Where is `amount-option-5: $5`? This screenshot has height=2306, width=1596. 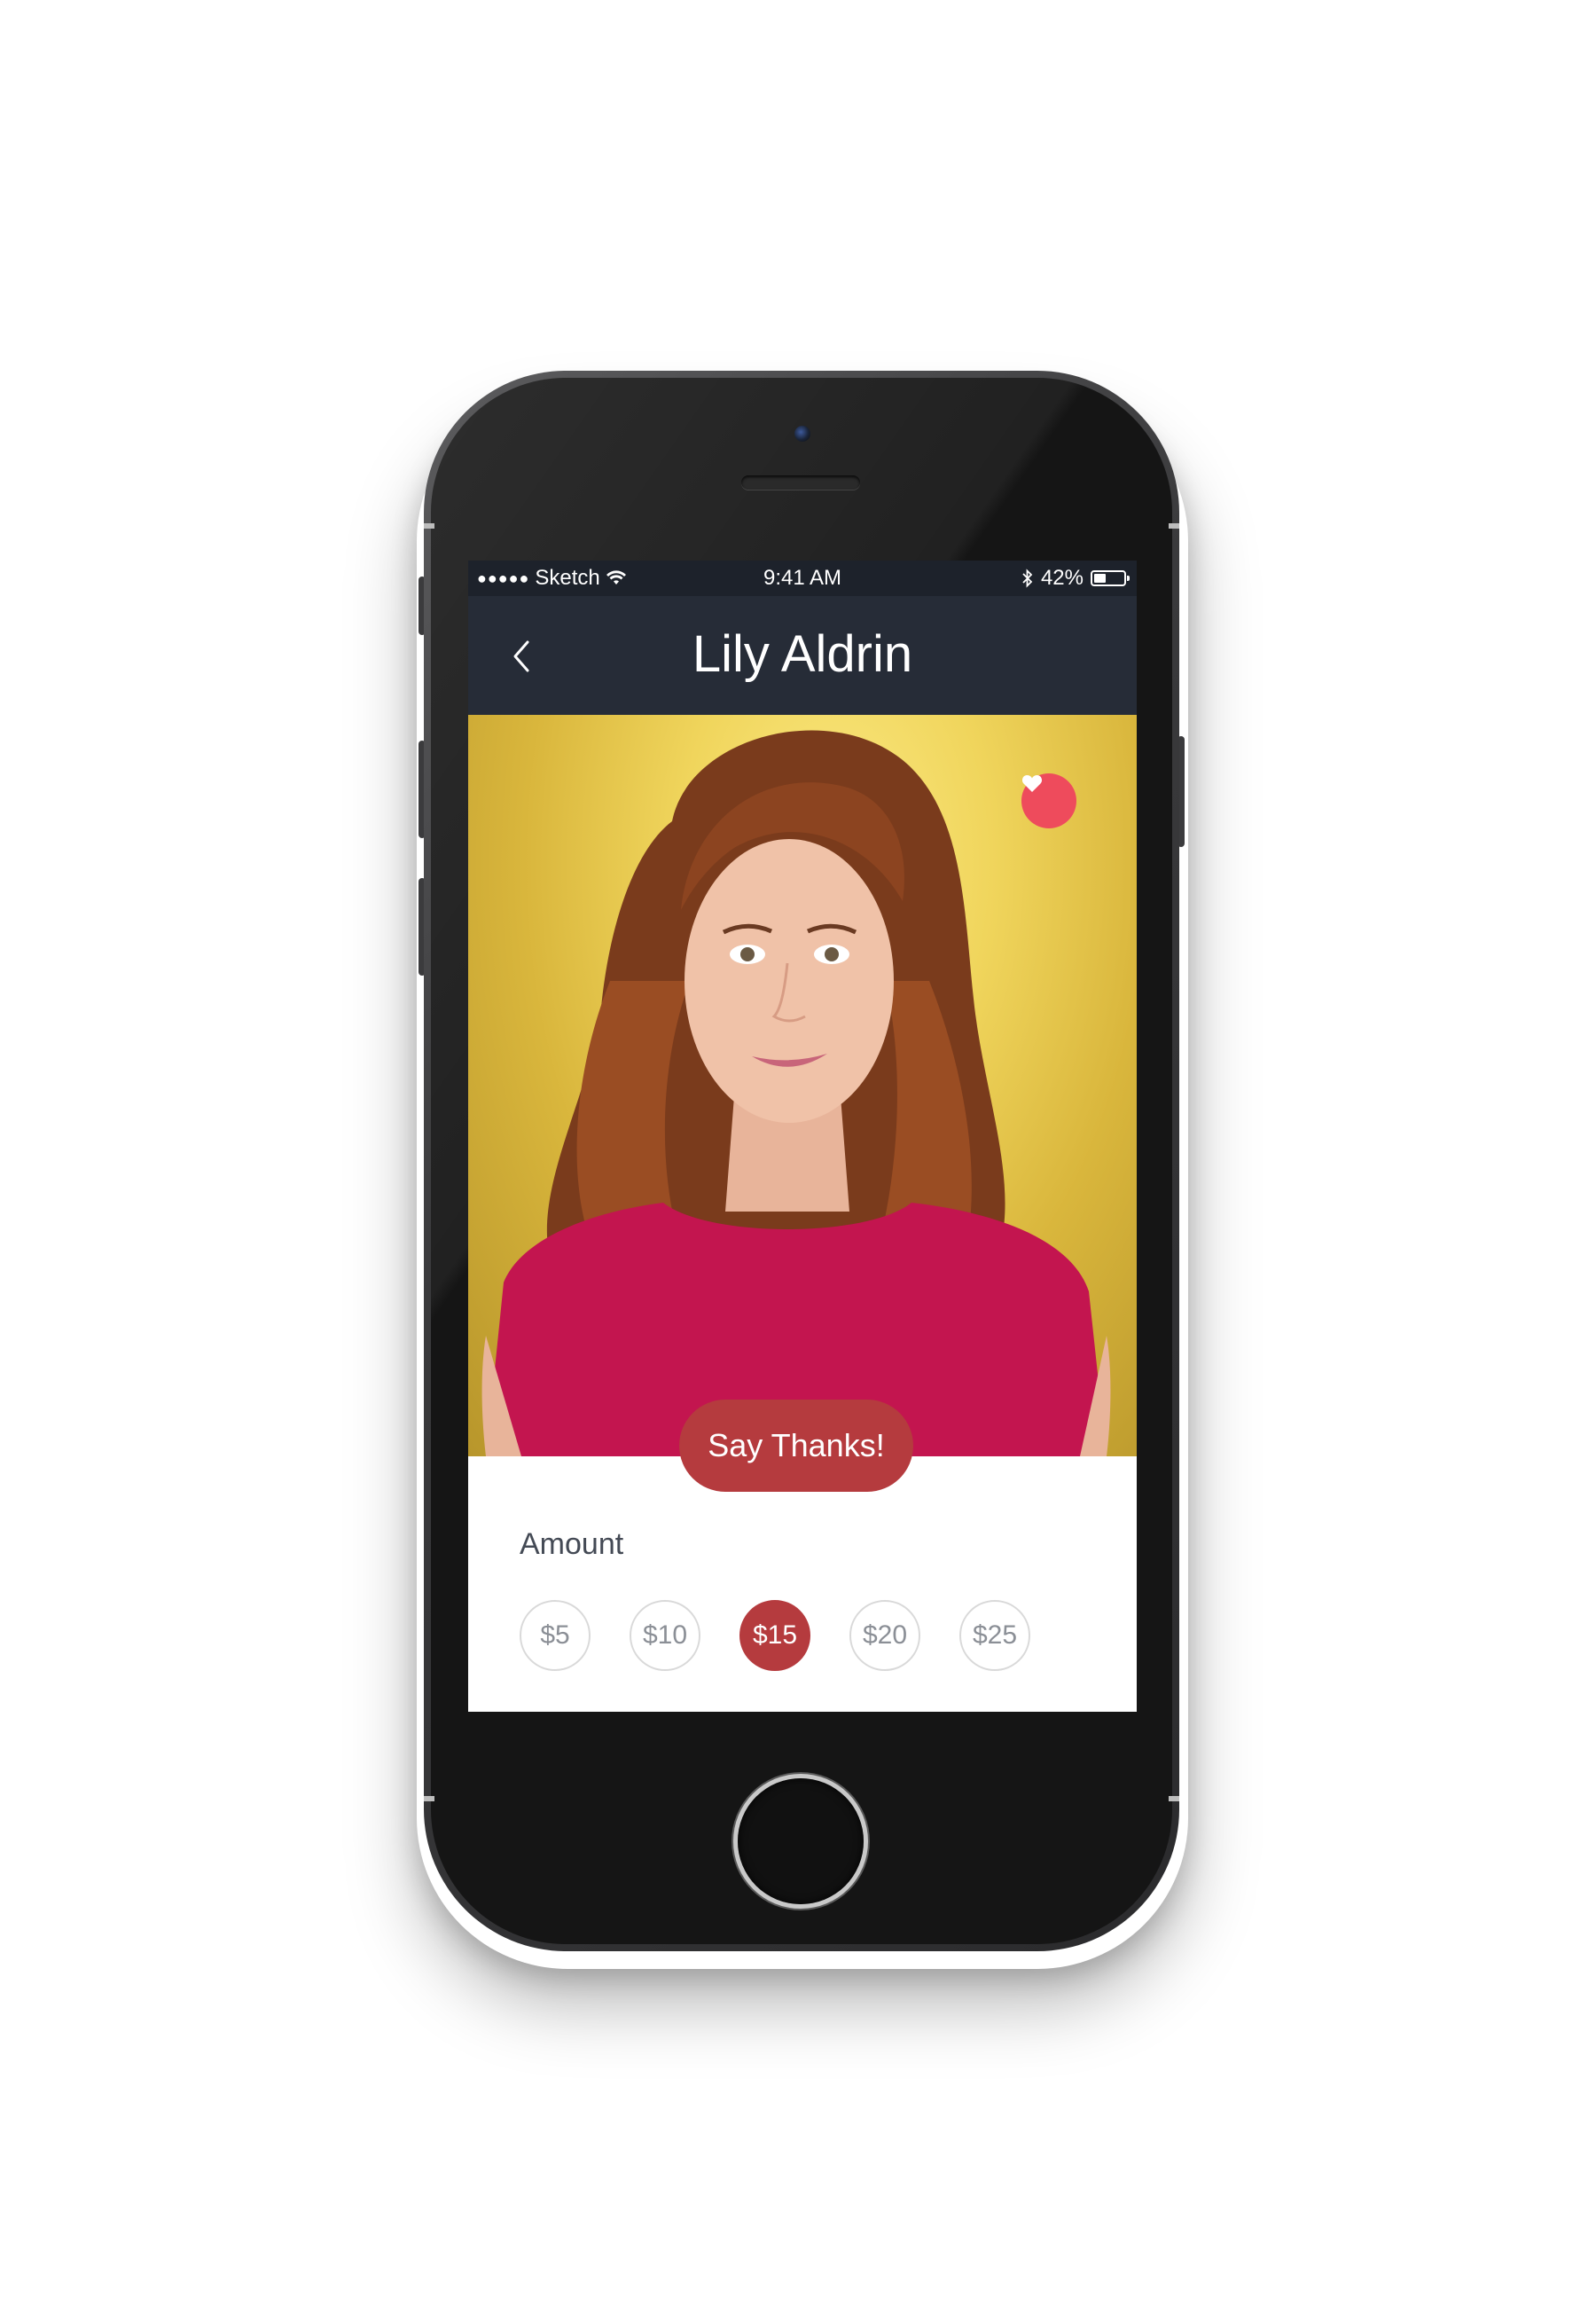 amount-option-5: $5 is located at coordinates (556, 1635).